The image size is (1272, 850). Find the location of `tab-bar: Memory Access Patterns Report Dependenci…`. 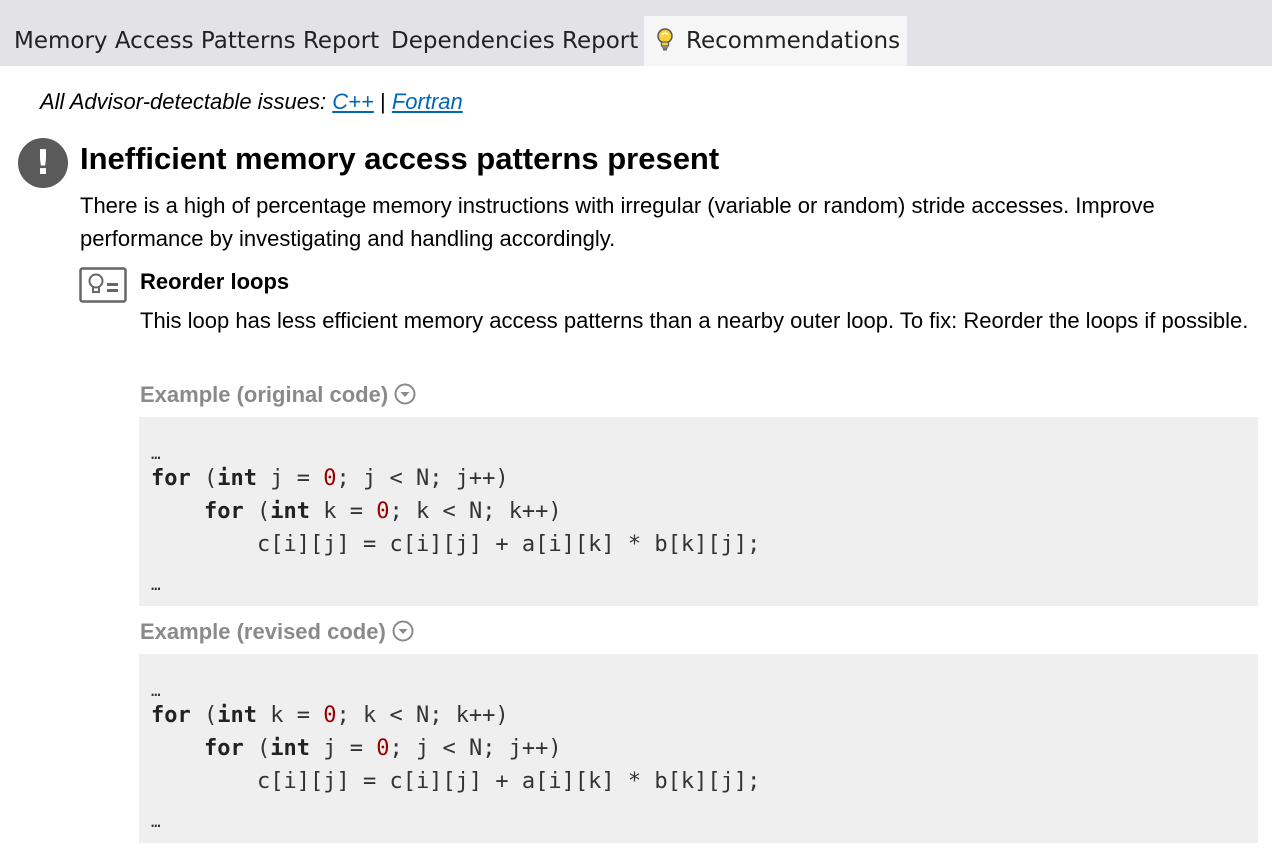

tab-bar: Memory Access Patterns Report Dependenci… is located at coordinates (636, 33).